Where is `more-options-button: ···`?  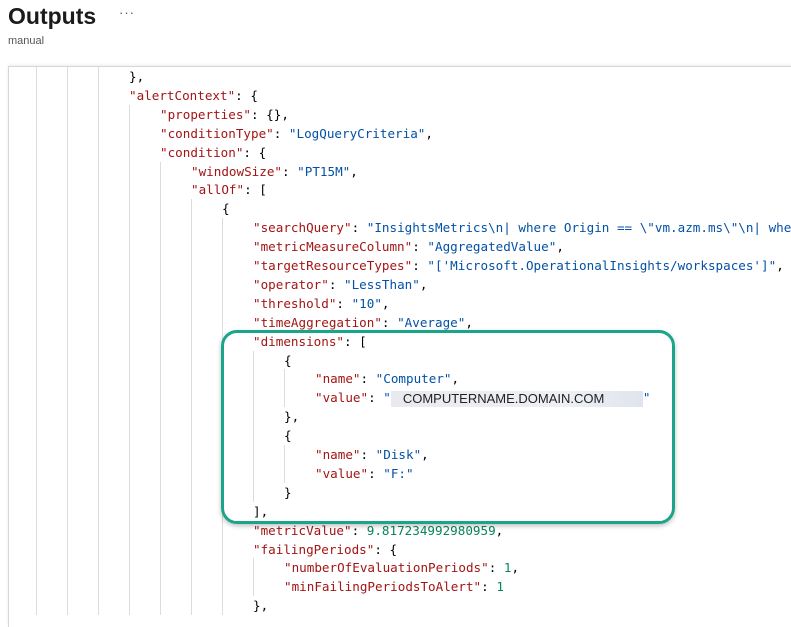 more-options-button: ··· is located at coordinates (127, 12).